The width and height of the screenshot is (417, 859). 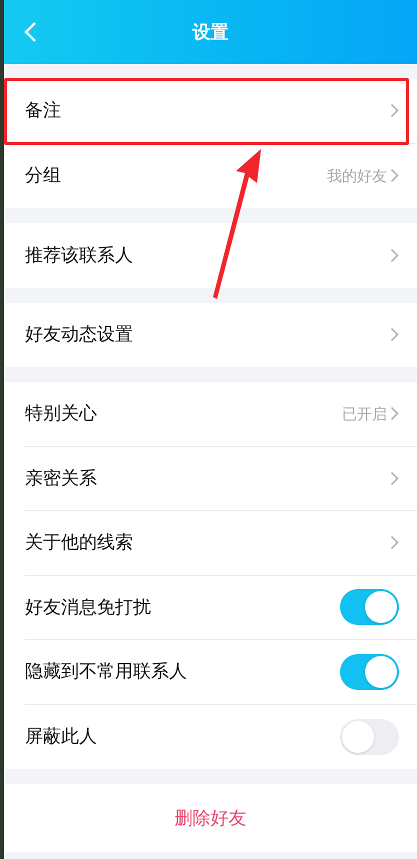 What do you see at coordinates (210, 736) in the screenshot?
I see `settings-row: 屏蔽此人` at bounding box center [210, 736].